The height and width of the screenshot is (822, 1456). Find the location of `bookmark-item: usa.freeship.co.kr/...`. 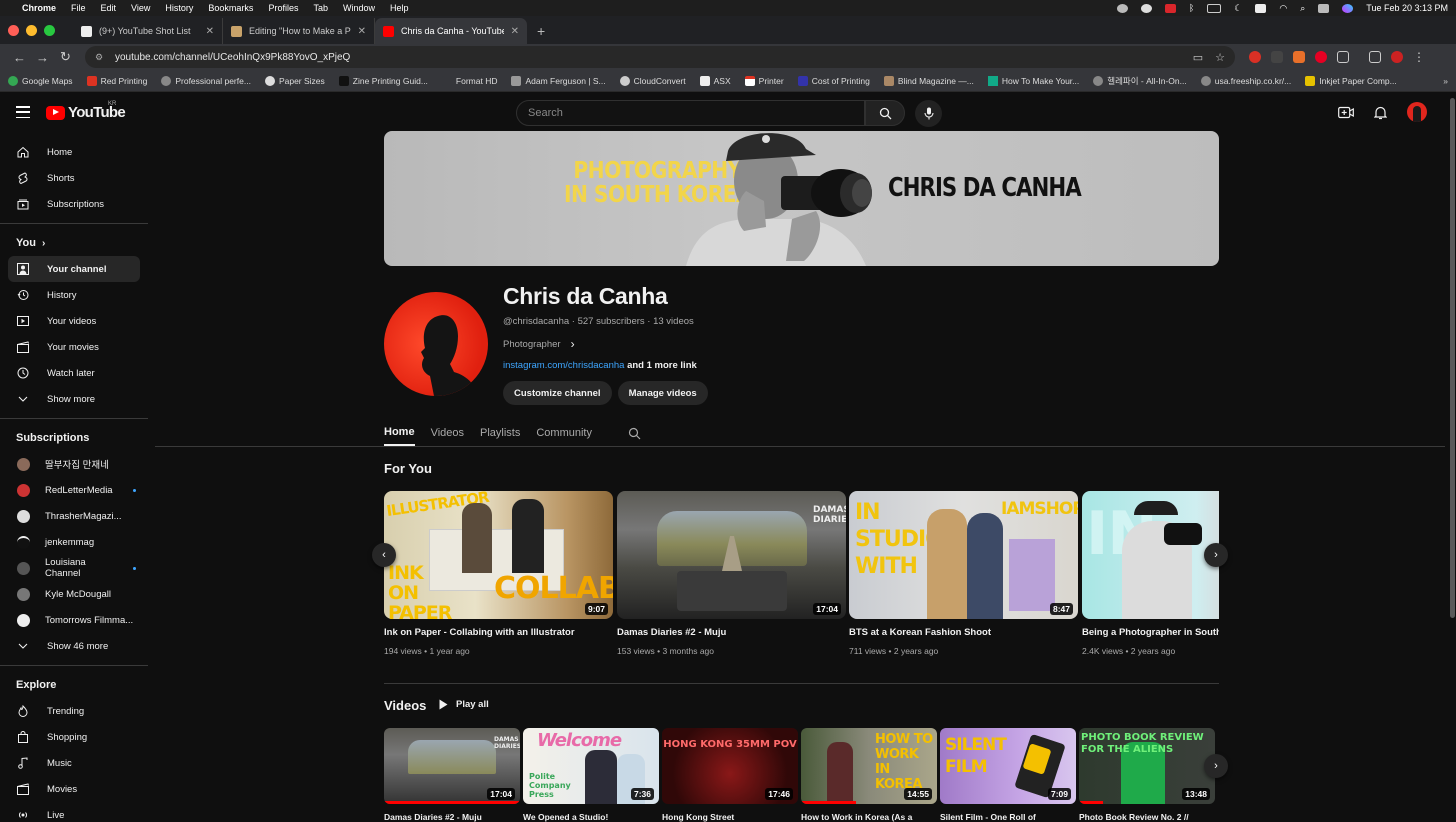

bookmark-item: usa.freeship.co.kr/... is located at coordinates (1245, 80).